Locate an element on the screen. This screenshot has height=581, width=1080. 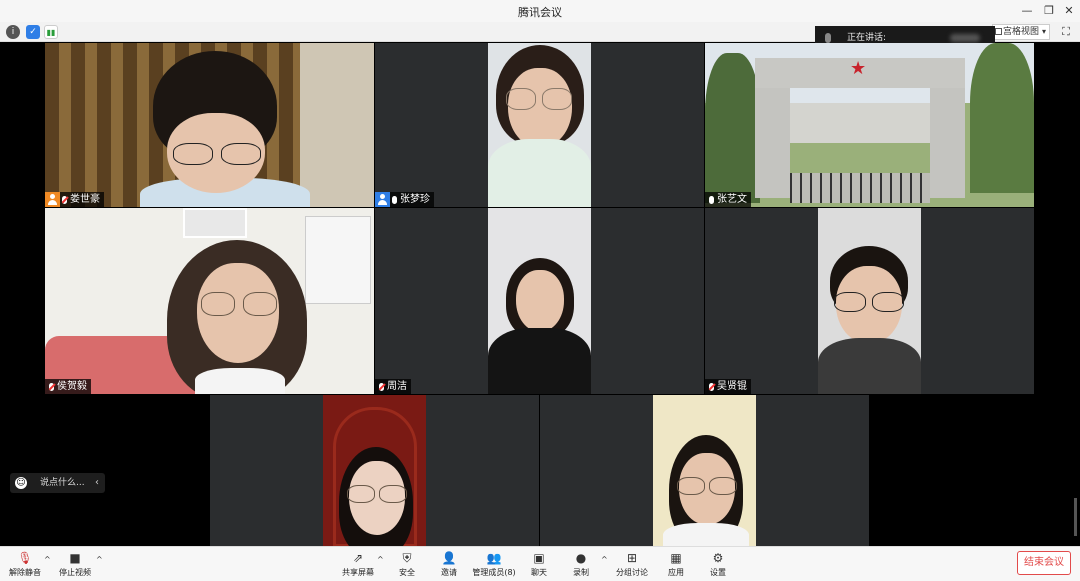
video-tile: 侯贺毅 is located at coordinates (209, 301).